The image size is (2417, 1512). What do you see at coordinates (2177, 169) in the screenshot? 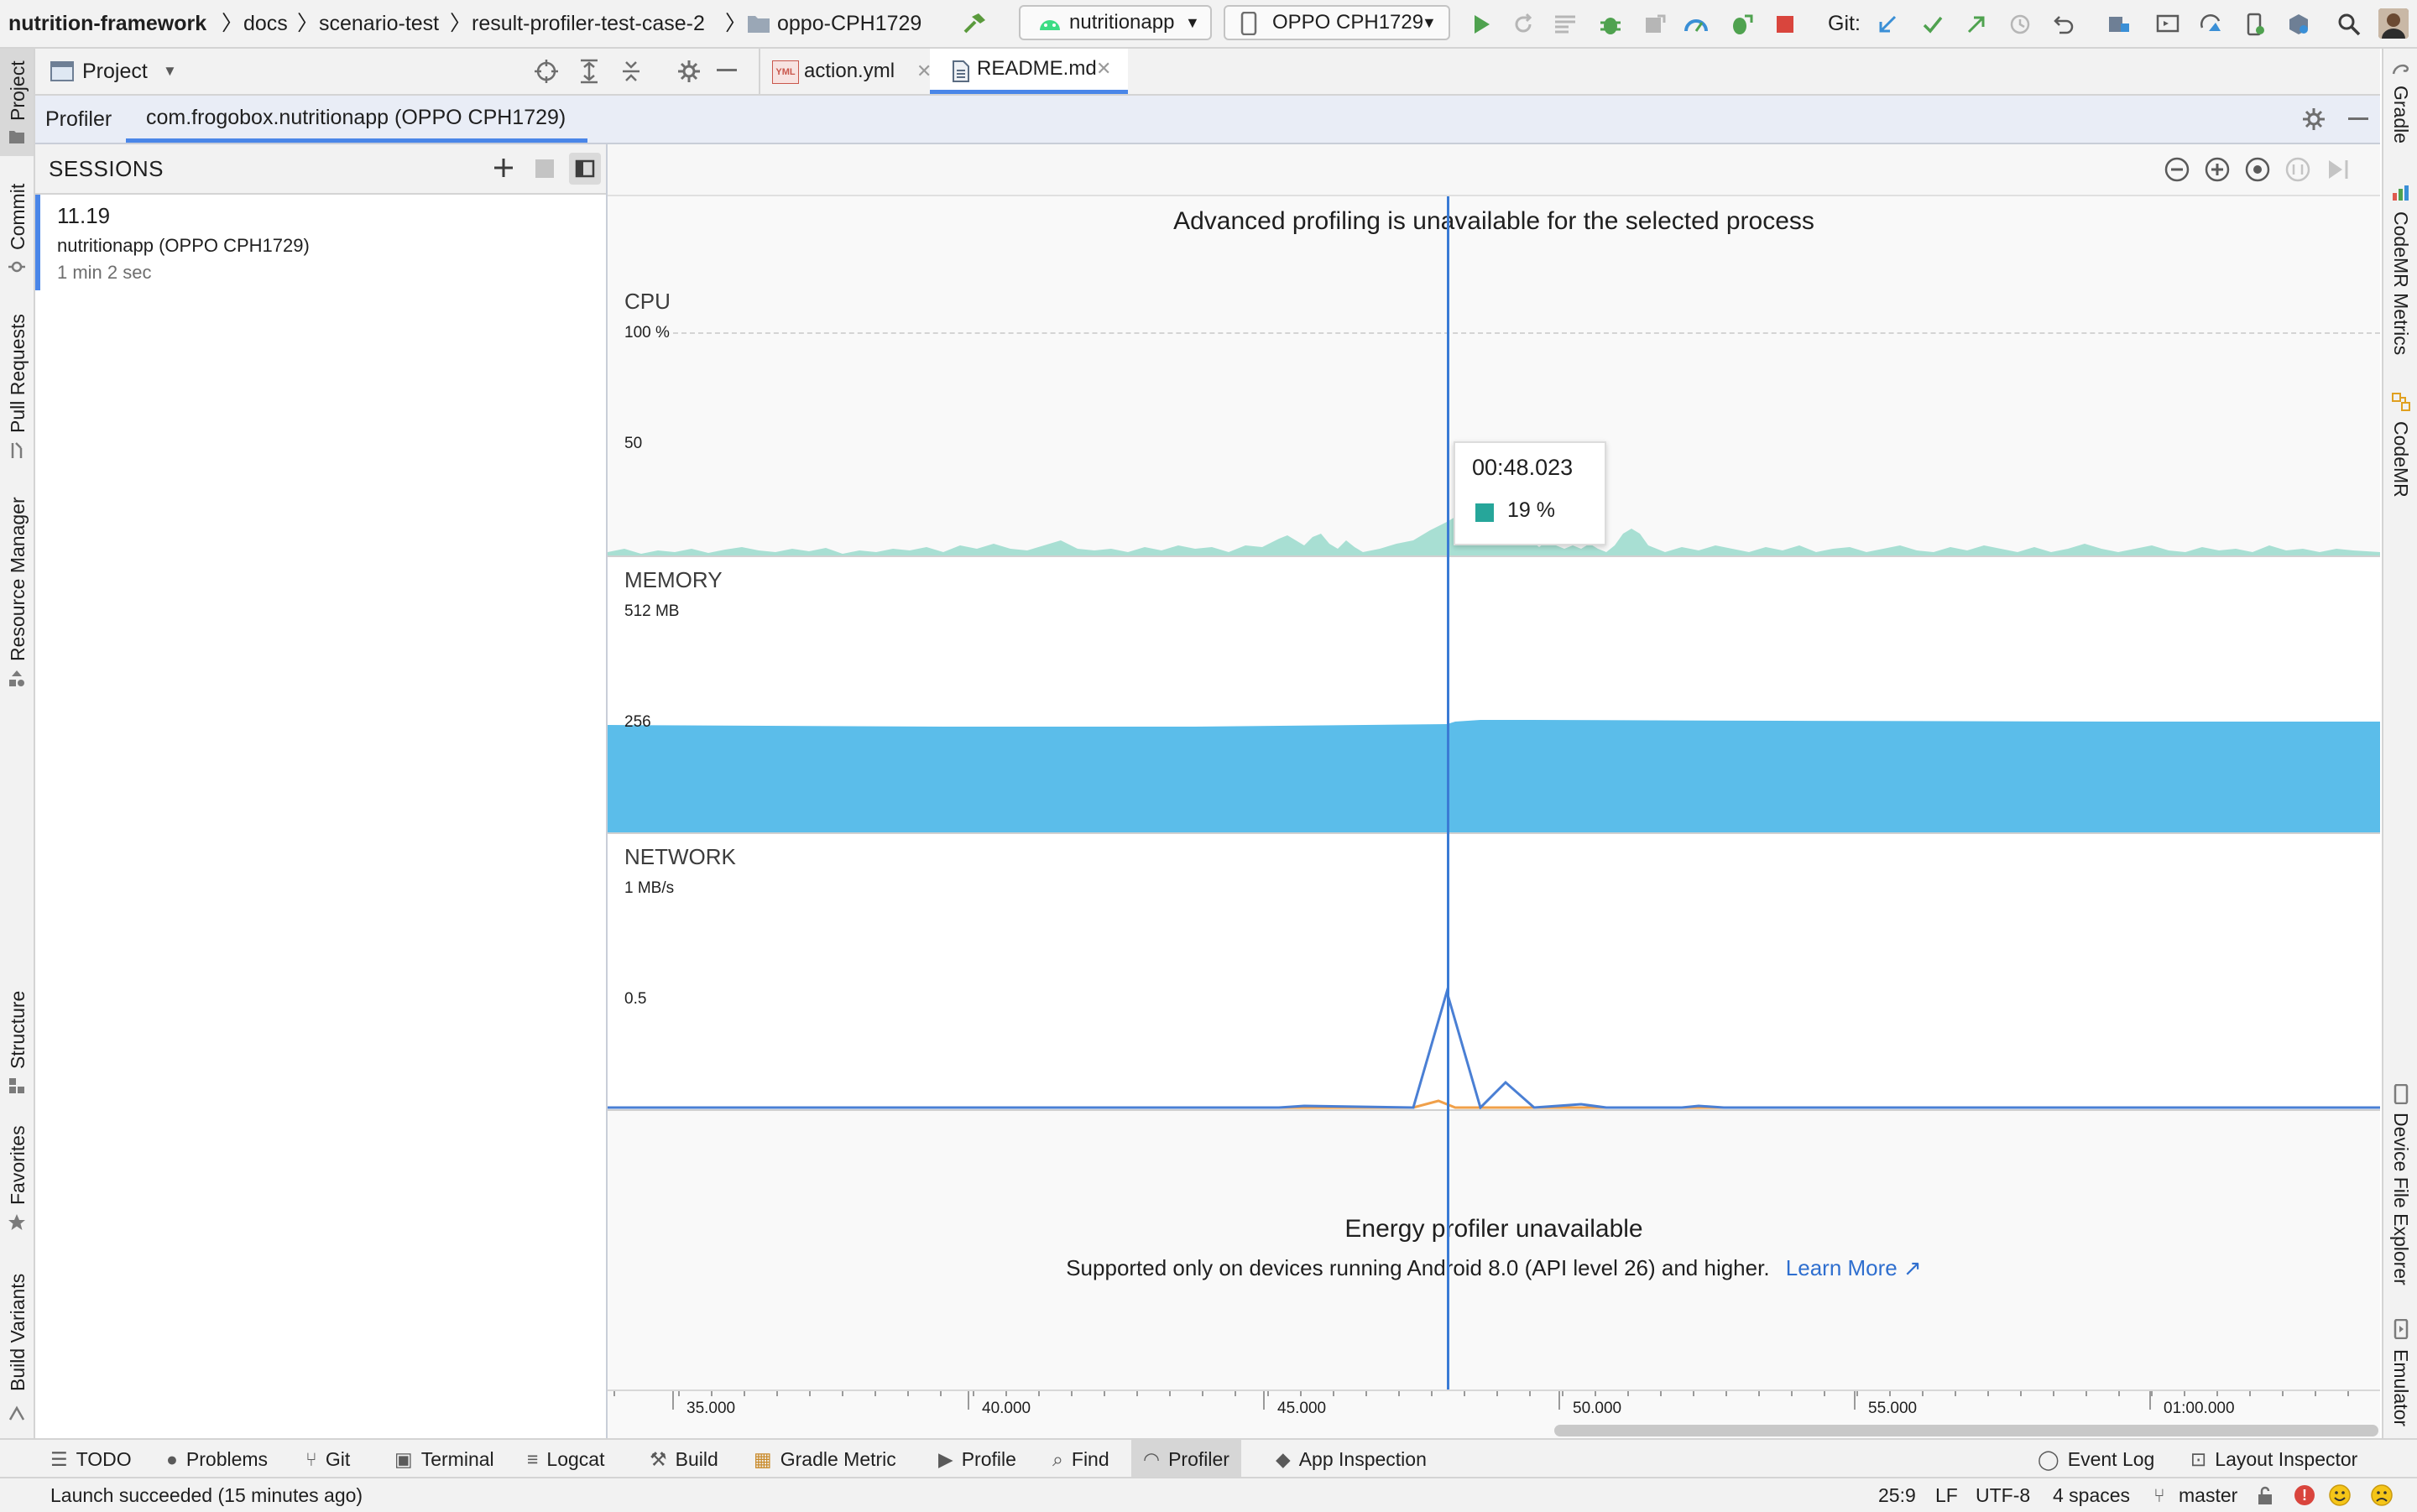
I see `zoom-out-icon` at bounding box center [2177, 169].